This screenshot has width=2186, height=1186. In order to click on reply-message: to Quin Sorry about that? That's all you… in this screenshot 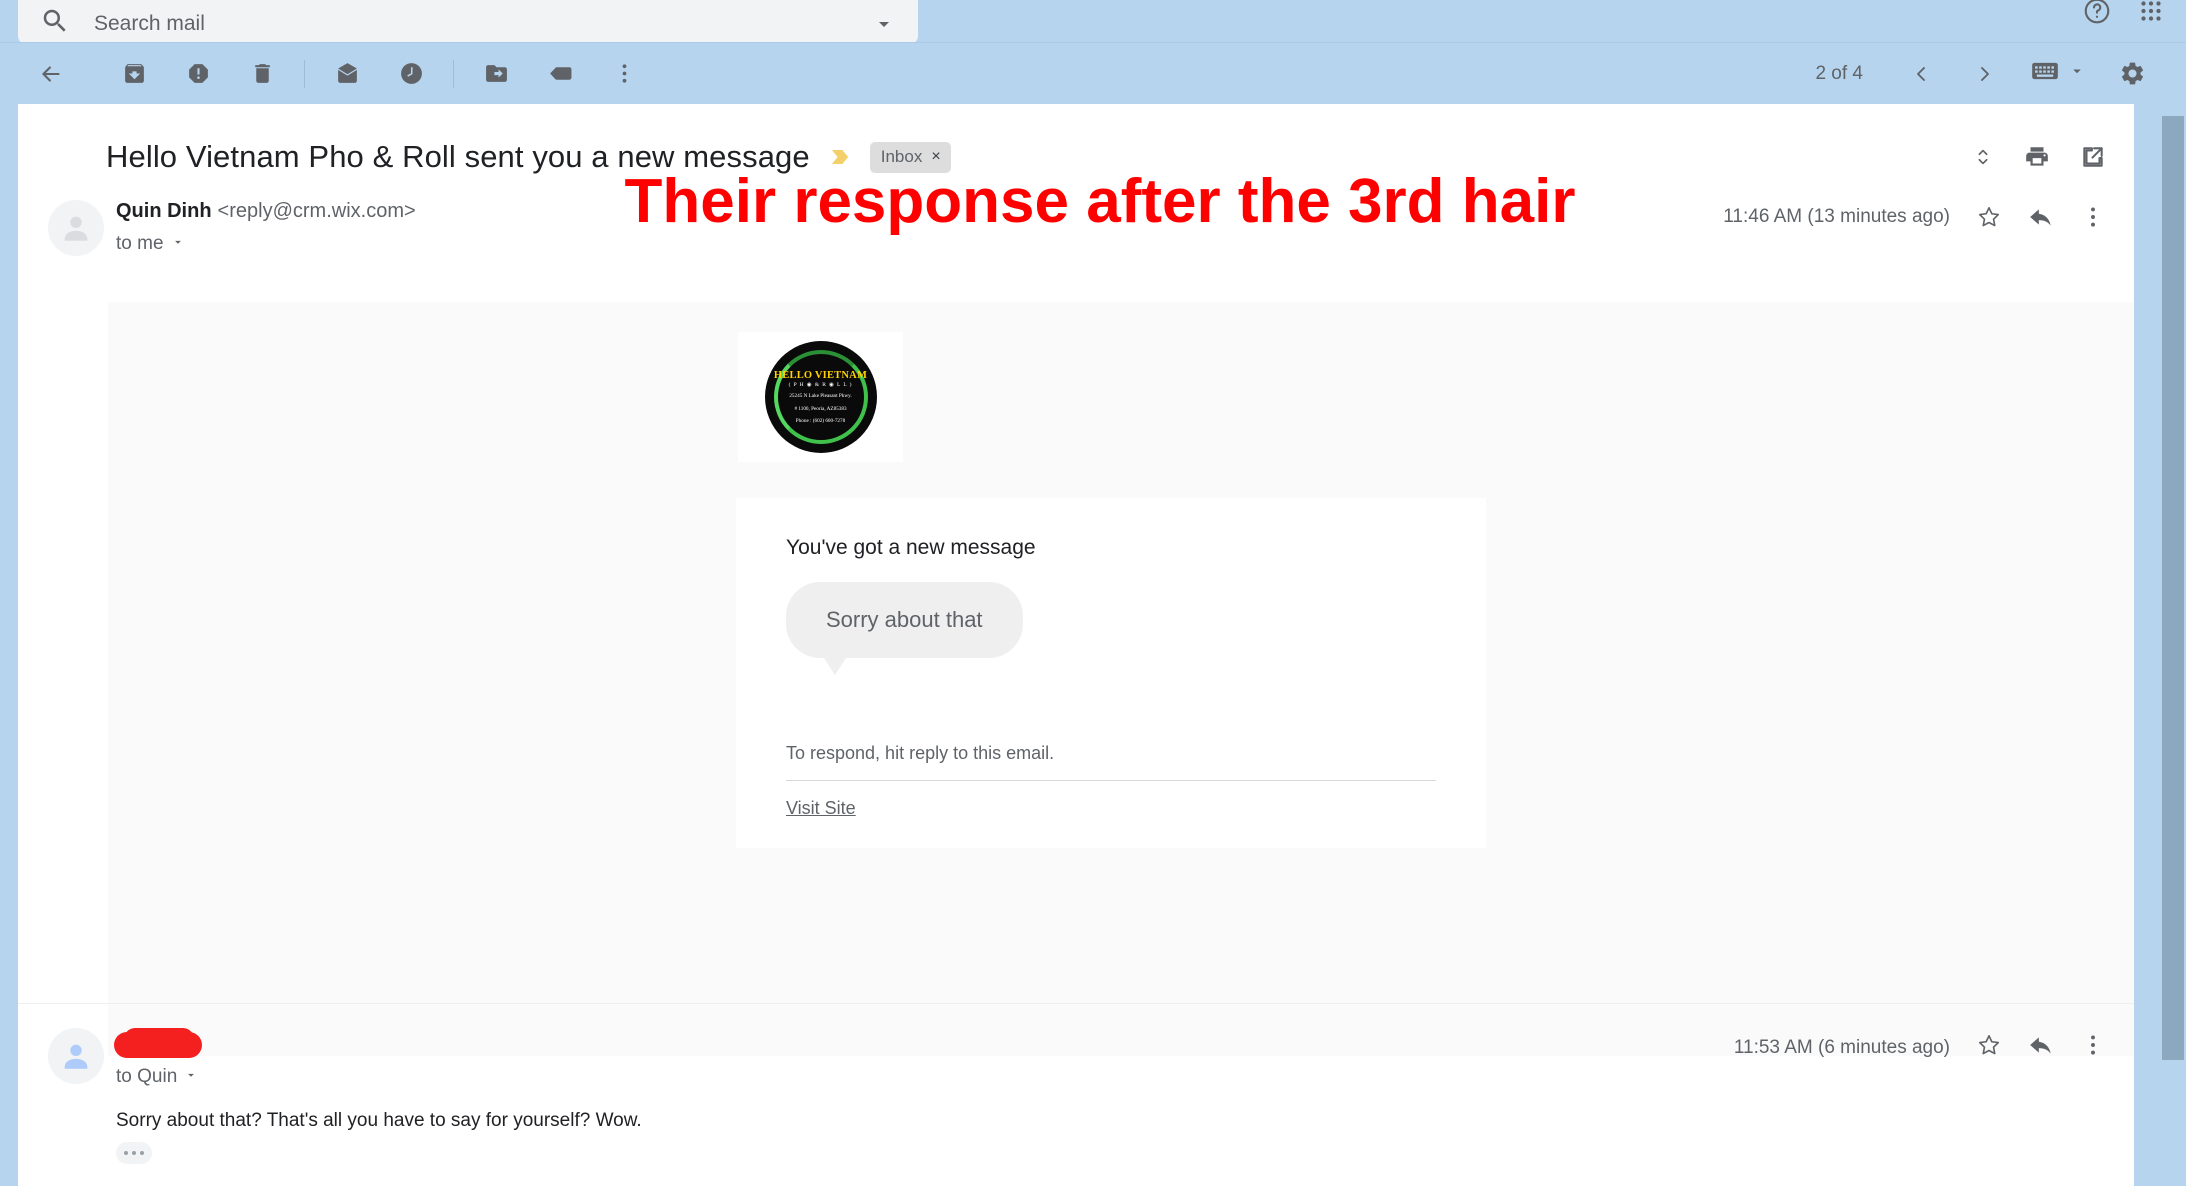, I will do `click(1076, 1098)`.